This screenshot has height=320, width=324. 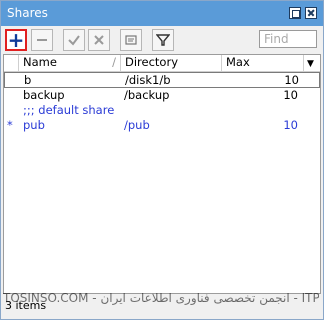 I want to click on comment-button, so click(x=131, y=40).